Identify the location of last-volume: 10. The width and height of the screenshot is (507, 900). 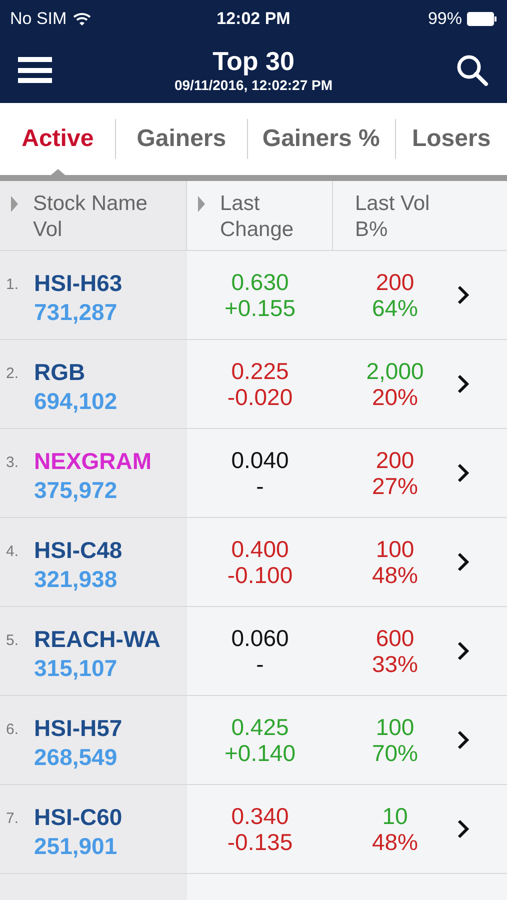
(395, 816).